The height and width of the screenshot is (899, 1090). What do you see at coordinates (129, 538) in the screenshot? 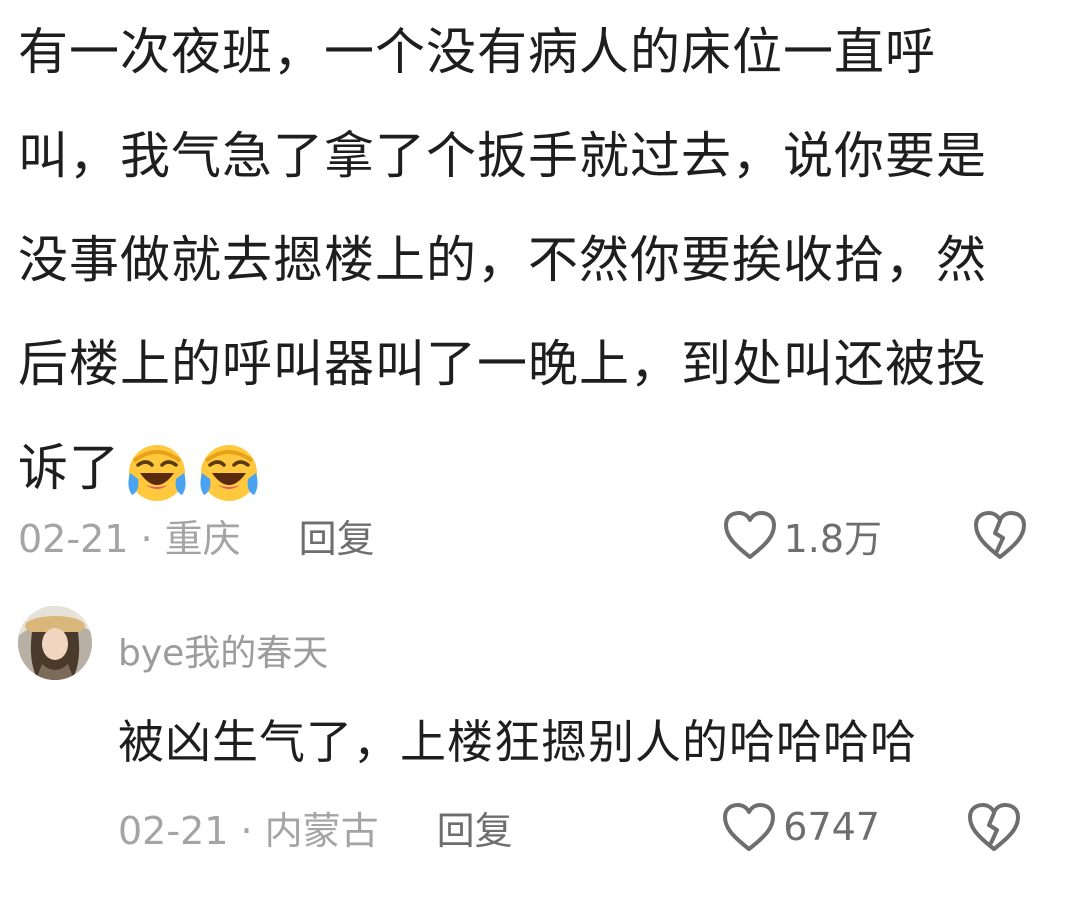
I see `comment-date-location: 02-21 · 重庆` at bounding box center [129, 538].